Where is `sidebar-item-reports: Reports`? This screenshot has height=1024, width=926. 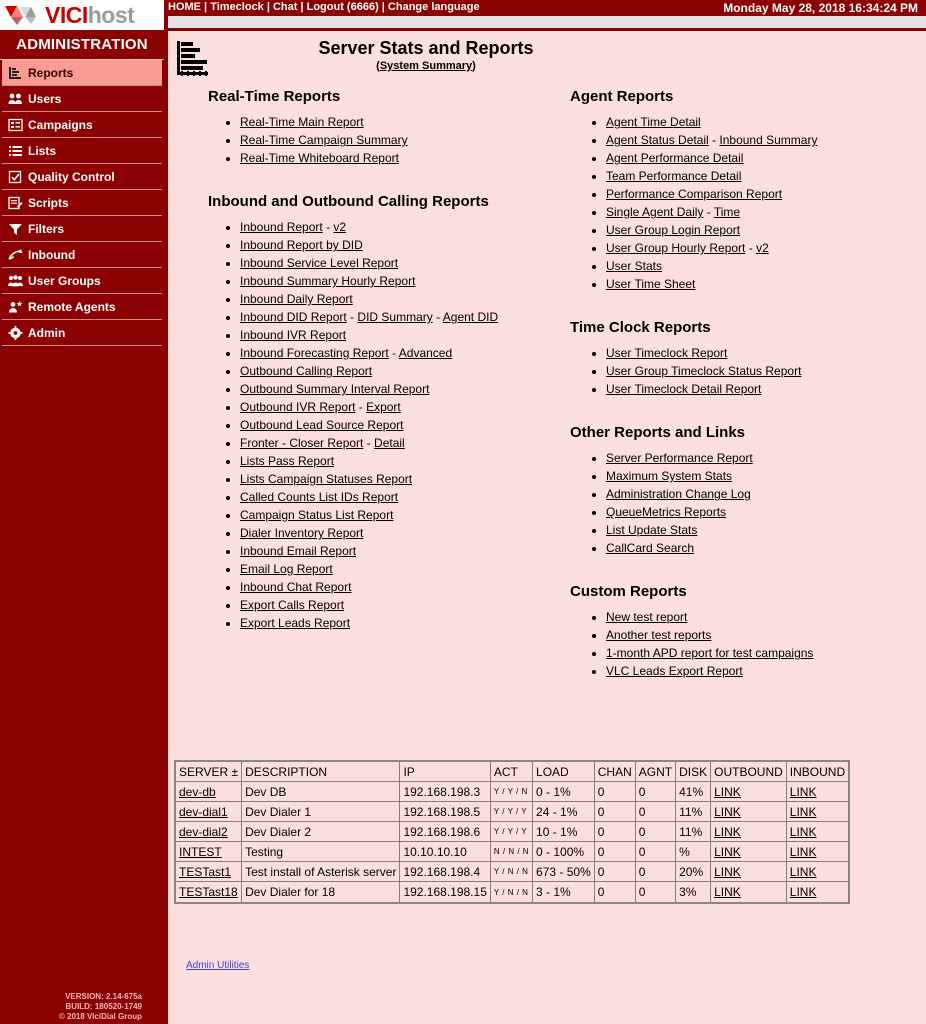
sidebar-item-reports: Reports is located at coordinates (82, 73).